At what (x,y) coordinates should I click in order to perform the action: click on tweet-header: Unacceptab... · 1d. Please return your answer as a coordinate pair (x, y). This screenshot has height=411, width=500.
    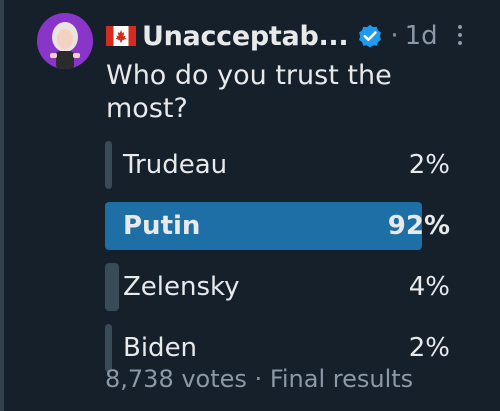
    Looking at the image, I should click on (272, 36).